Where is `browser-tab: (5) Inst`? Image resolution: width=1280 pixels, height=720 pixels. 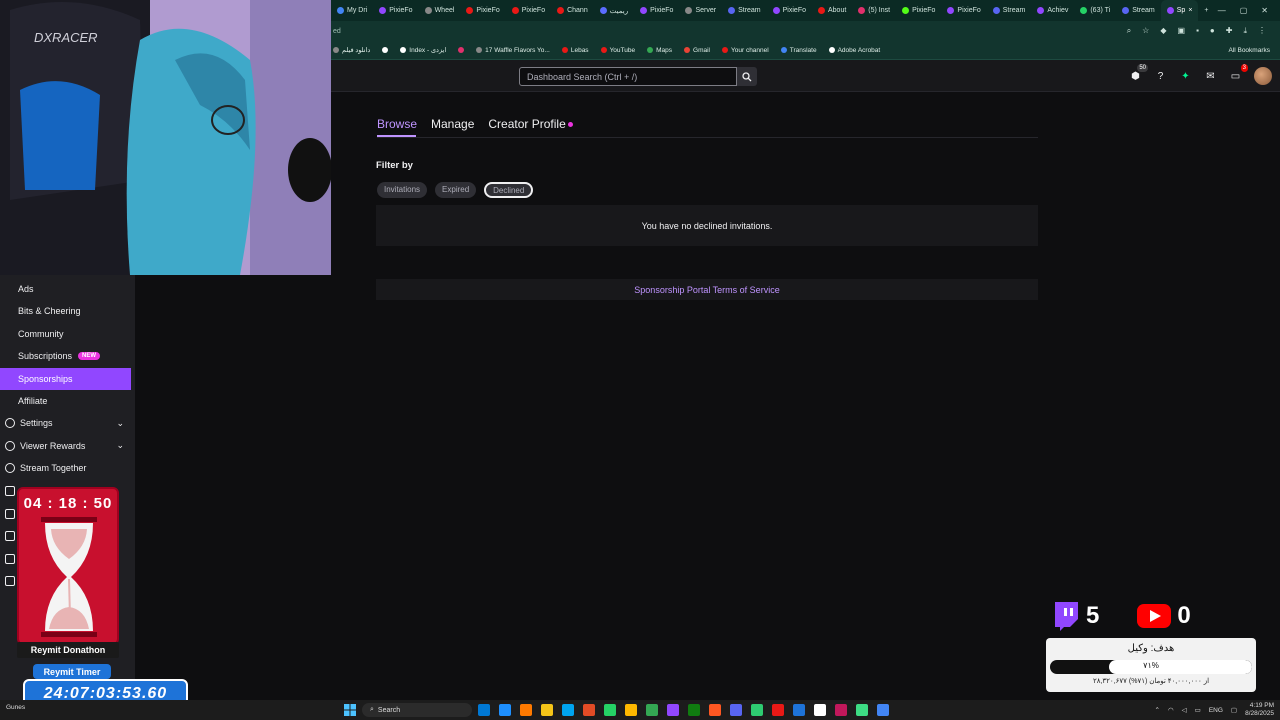 browser-tab: (5) Inst is located at coordinates (874, 10).